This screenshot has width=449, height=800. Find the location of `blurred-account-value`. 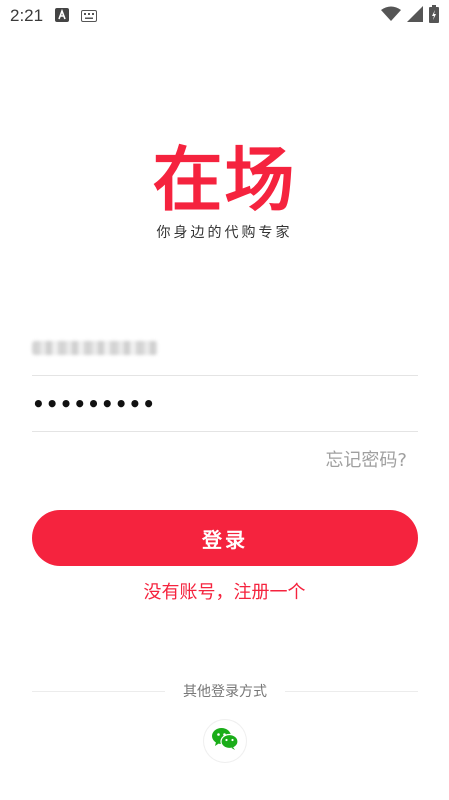

blurred-account-value is located at coordinates (95, 347).